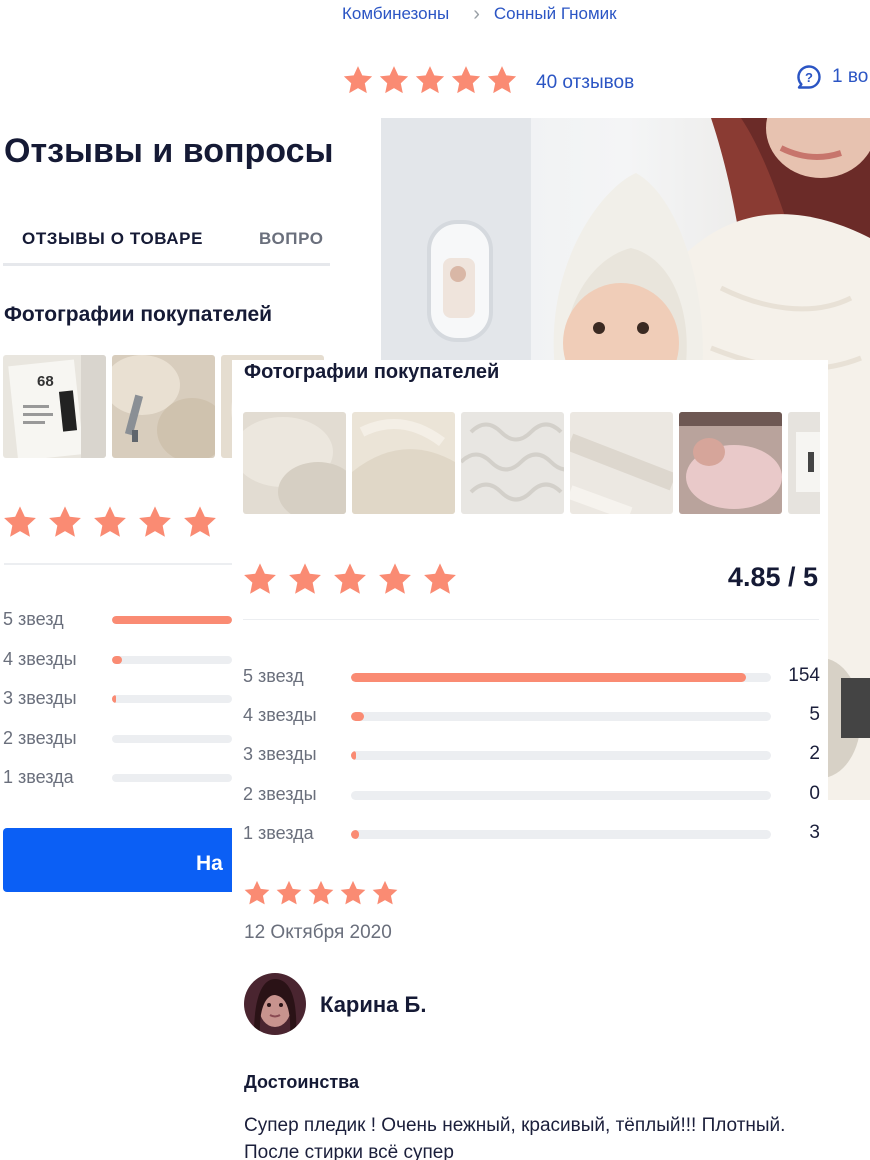  What do you see at coordinates (318, 932) in the screenshot?
I see `review-date: 12 Октября 2020` at bounding box center [318, 932].